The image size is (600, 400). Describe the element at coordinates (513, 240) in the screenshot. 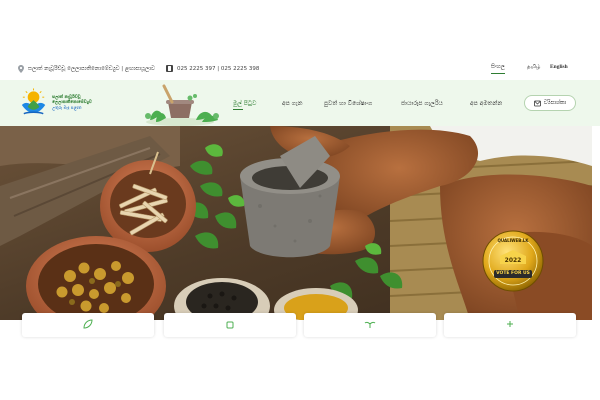

I see `badge-top-text: QUALIWEB.LK` at that location.